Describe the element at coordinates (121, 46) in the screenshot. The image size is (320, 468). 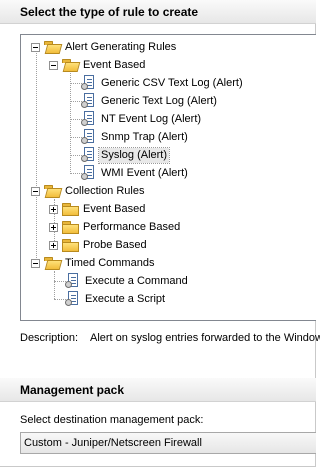
I see `tree-node-label: Alert Generating Rules` at that location.